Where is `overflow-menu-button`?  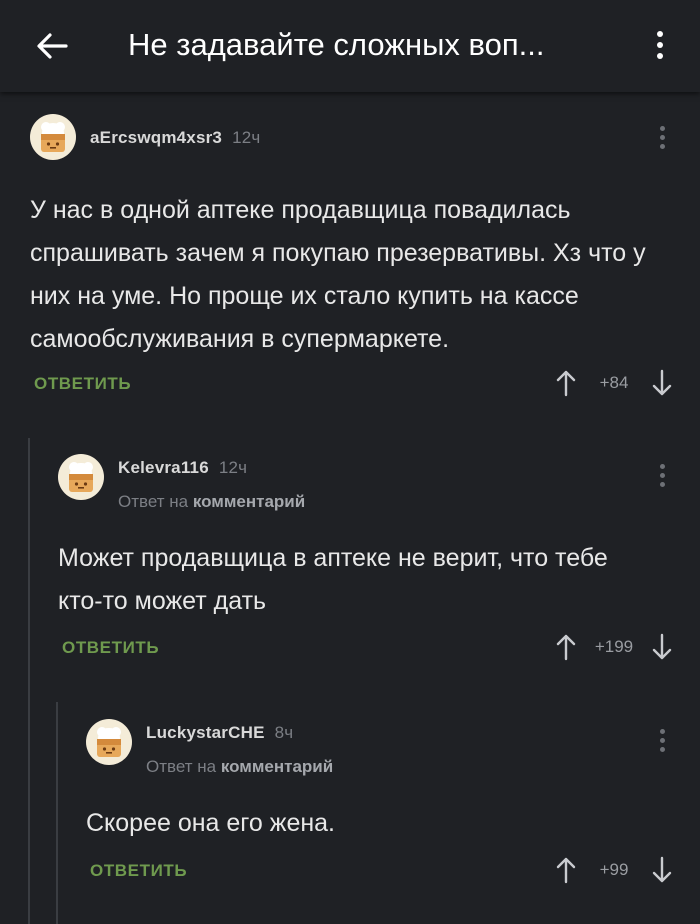
overflow-menu-button is located at coordinates (660, 45).